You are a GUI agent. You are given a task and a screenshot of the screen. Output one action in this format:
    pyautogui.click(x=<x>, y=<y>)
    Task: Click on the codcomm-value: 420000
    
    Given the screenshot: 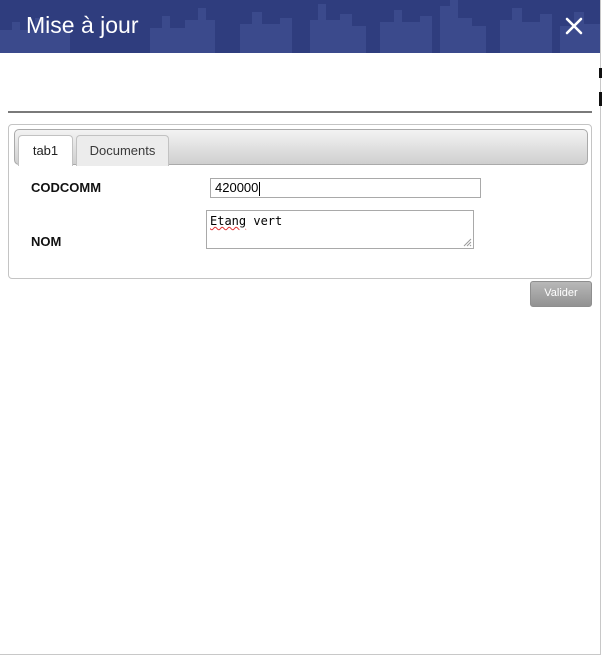 What is the action you would take?
    pyautogui.click(x=237, y=187)
    